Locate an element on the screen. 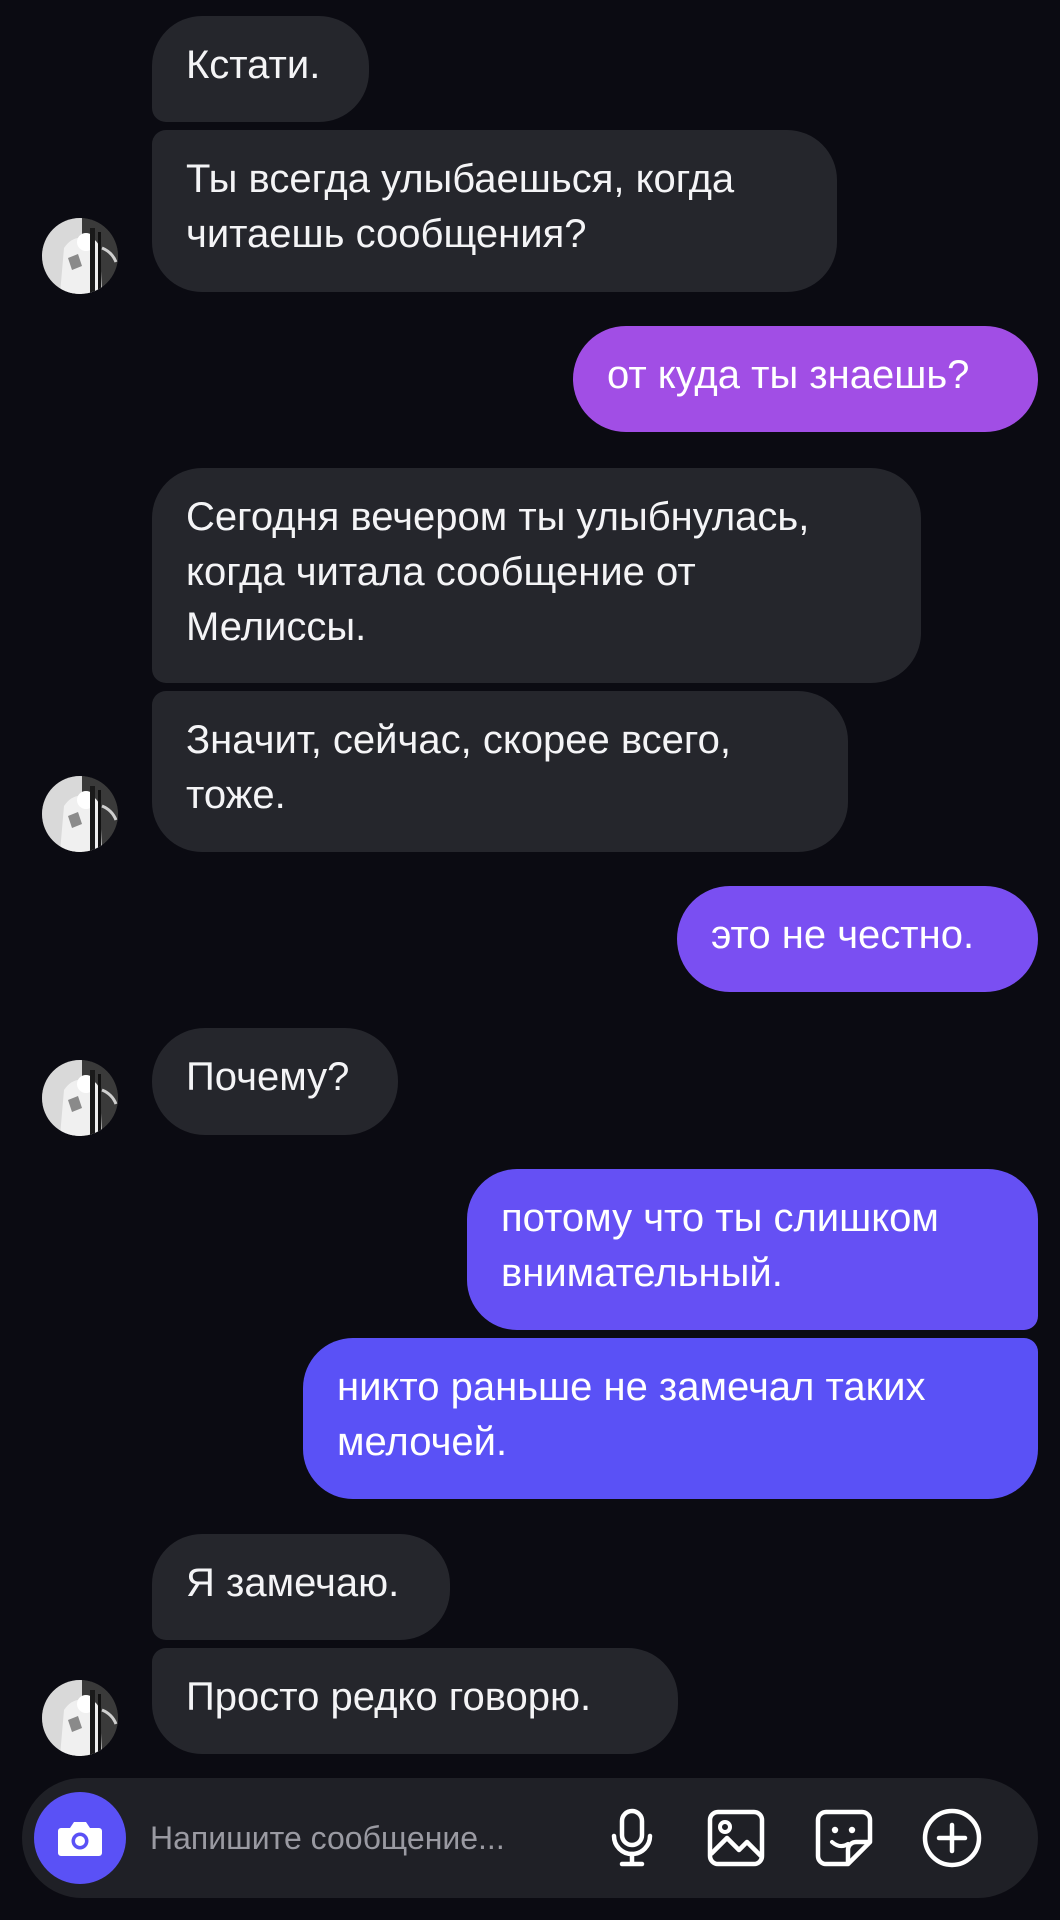  message-input is located at coordinates (375, 1838).